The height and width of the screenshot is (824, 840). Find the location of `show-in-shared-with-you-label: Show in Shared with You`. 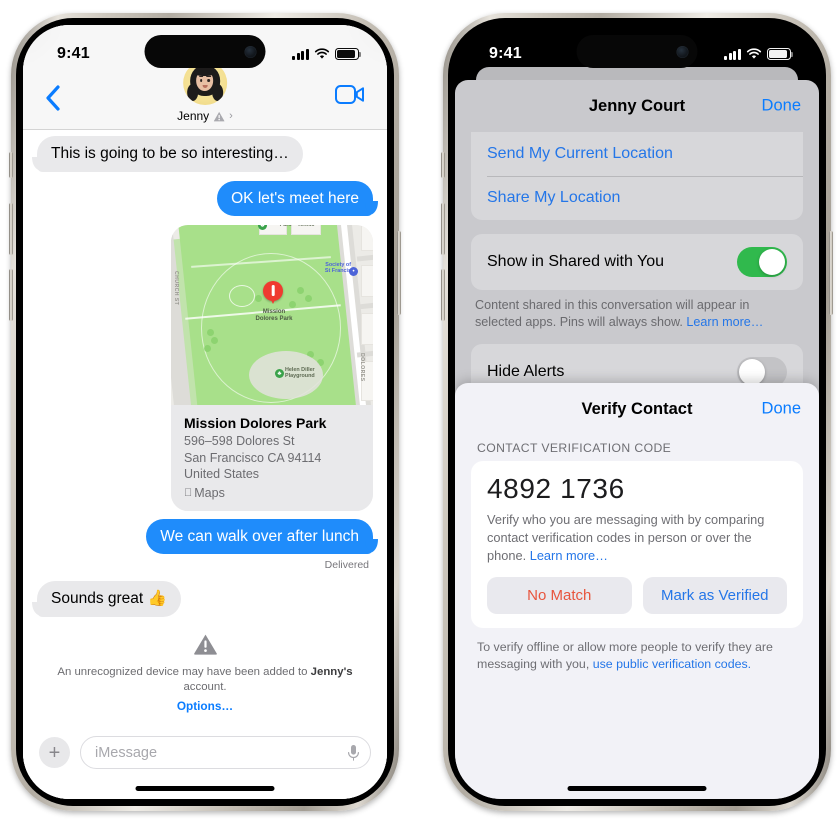

show-in-shared-with-you-label: Show in Shared with You is located at coordinates (576, 261).